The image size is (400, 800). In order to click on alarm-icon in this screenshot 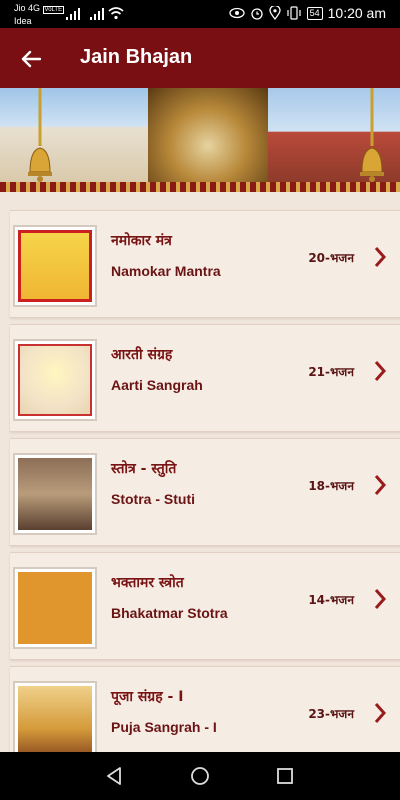, I will do `click(256, 14)`.